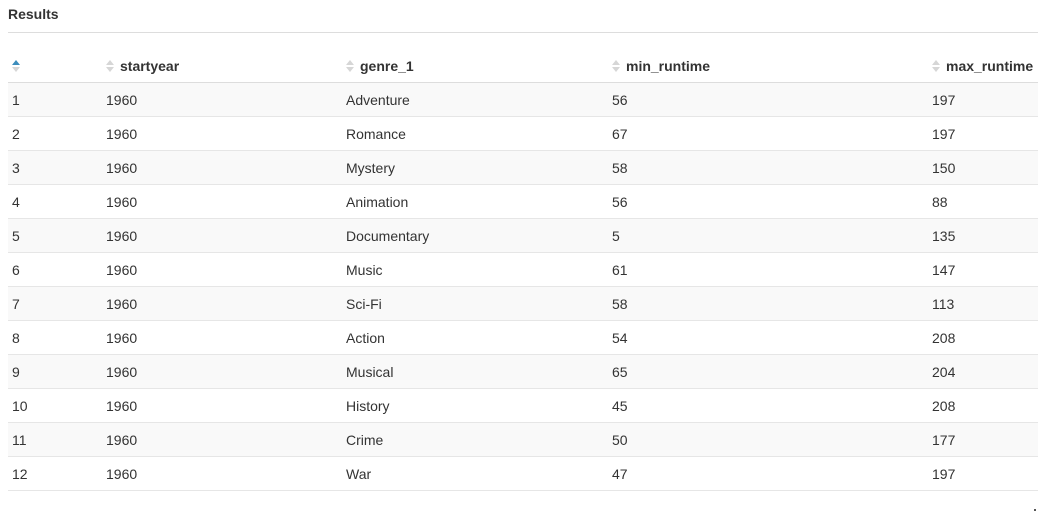 The width and height of the screenshot is (1039, 514). Describe the element at coordinates (985, 235) in the screenshot. I see `max-runtime-cell: 135` at that location.